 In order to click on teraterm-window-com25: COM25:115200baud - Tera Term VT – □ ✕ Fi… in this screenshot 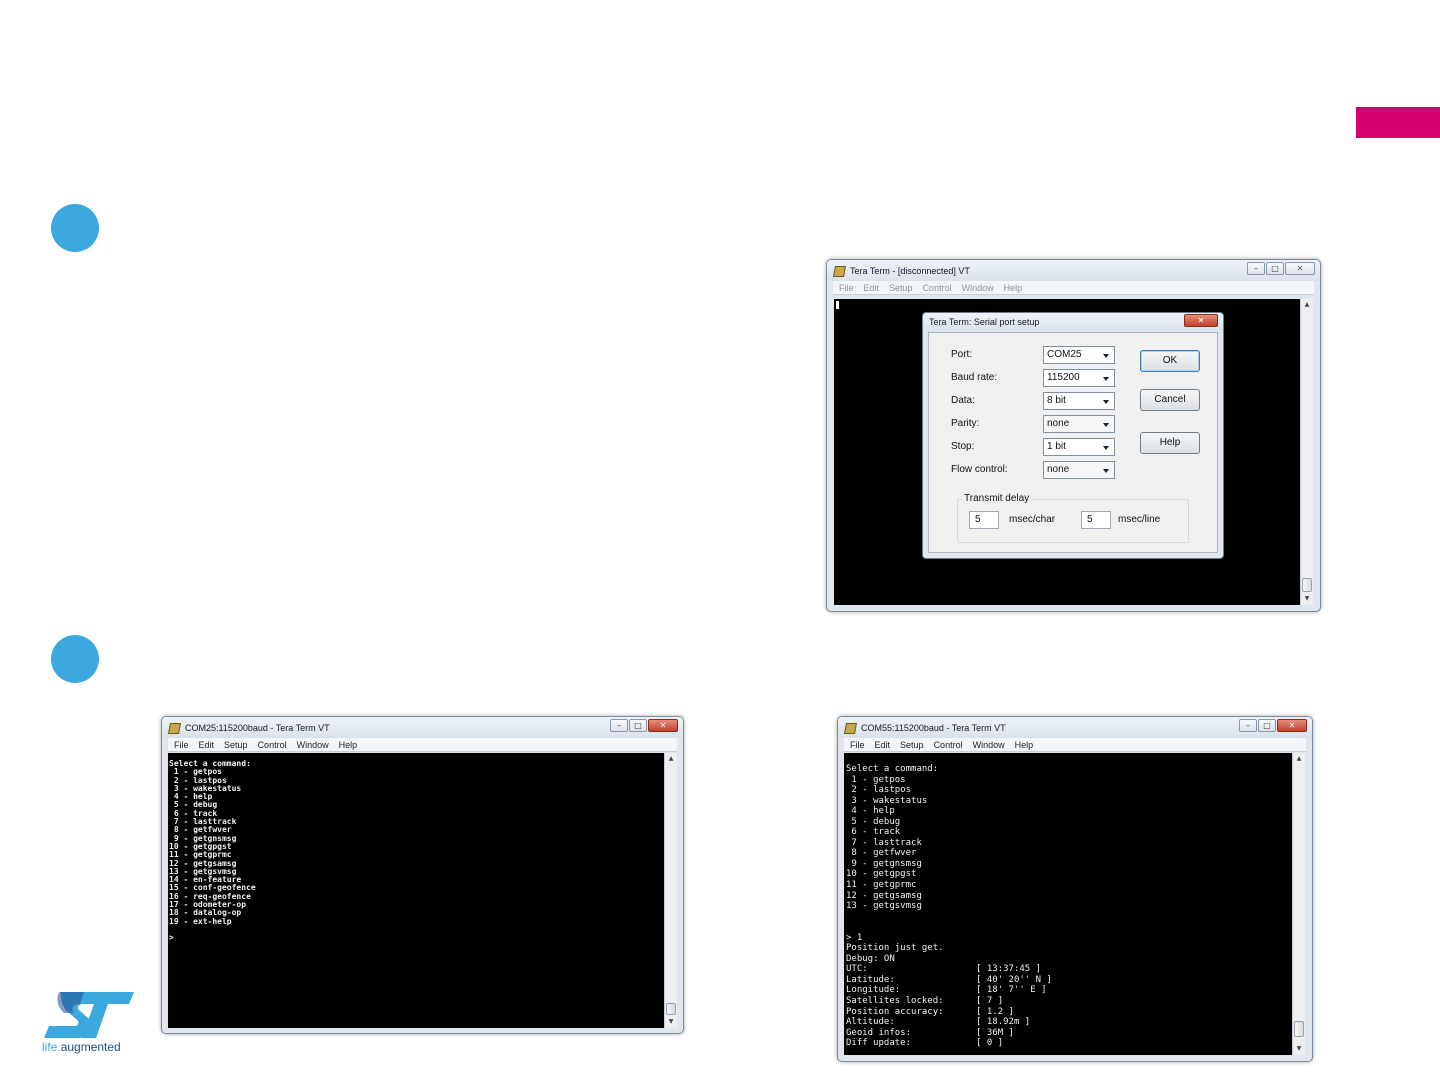, I will do `click(422, 875)`.